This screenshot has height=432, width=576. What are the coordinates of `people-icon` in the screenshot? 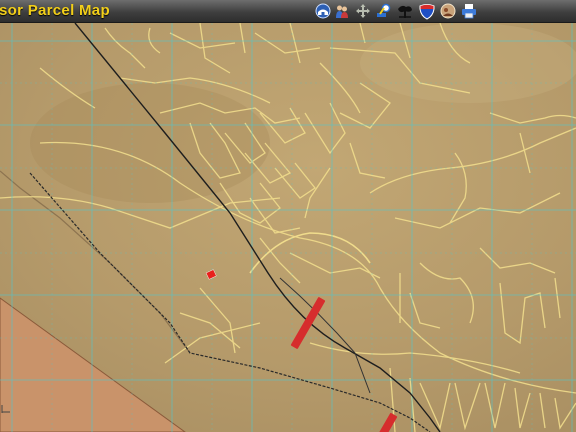 It's located at (342, 11).